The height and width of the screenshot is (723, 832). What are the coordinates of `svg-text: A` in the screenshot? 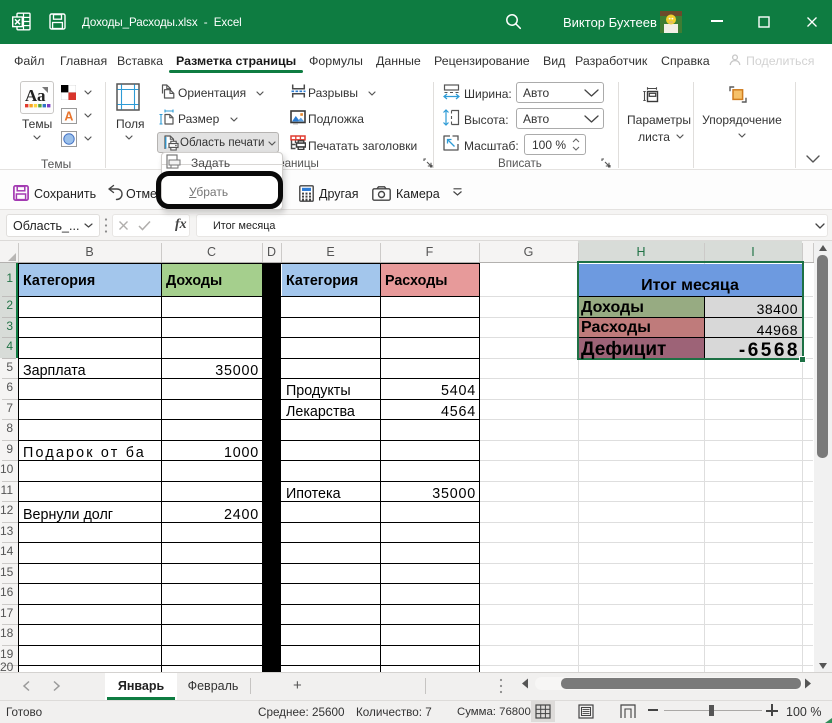 It's located at (68, 117).